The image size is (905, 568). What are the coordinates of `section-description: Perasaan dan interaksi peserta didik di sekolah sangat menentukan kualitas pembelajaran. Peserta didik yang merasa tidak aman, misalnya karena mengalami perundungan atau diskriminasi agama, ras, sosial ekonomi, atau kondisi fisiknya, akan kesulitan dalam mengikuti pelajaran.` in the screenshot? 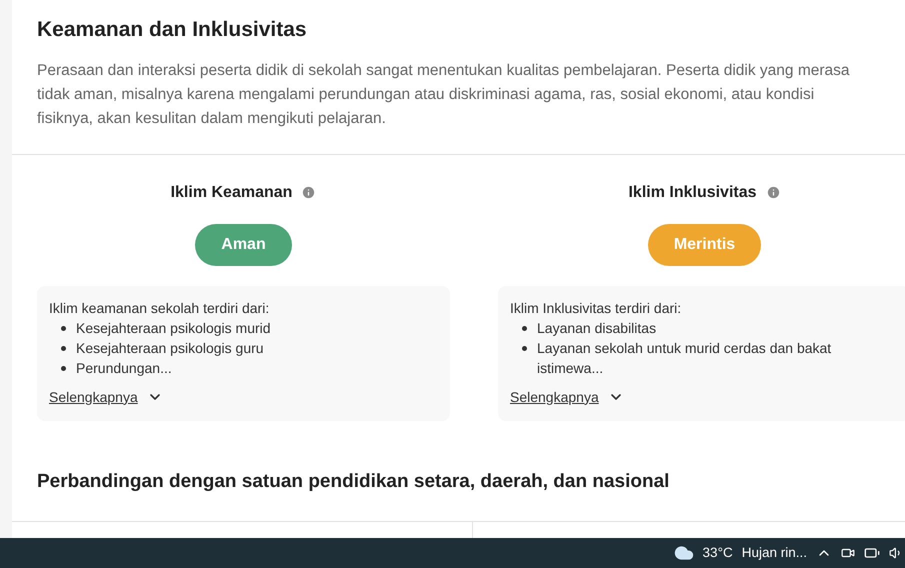 It's located at (444, 94).